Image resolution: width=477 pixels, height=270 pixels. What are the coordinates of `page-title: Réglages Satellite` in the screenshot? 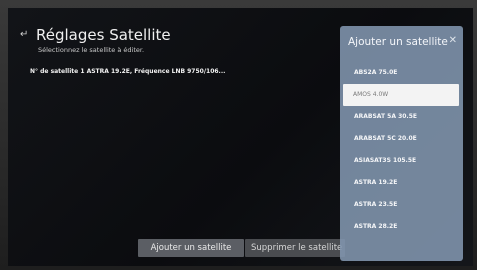 It's located at (103, 35).